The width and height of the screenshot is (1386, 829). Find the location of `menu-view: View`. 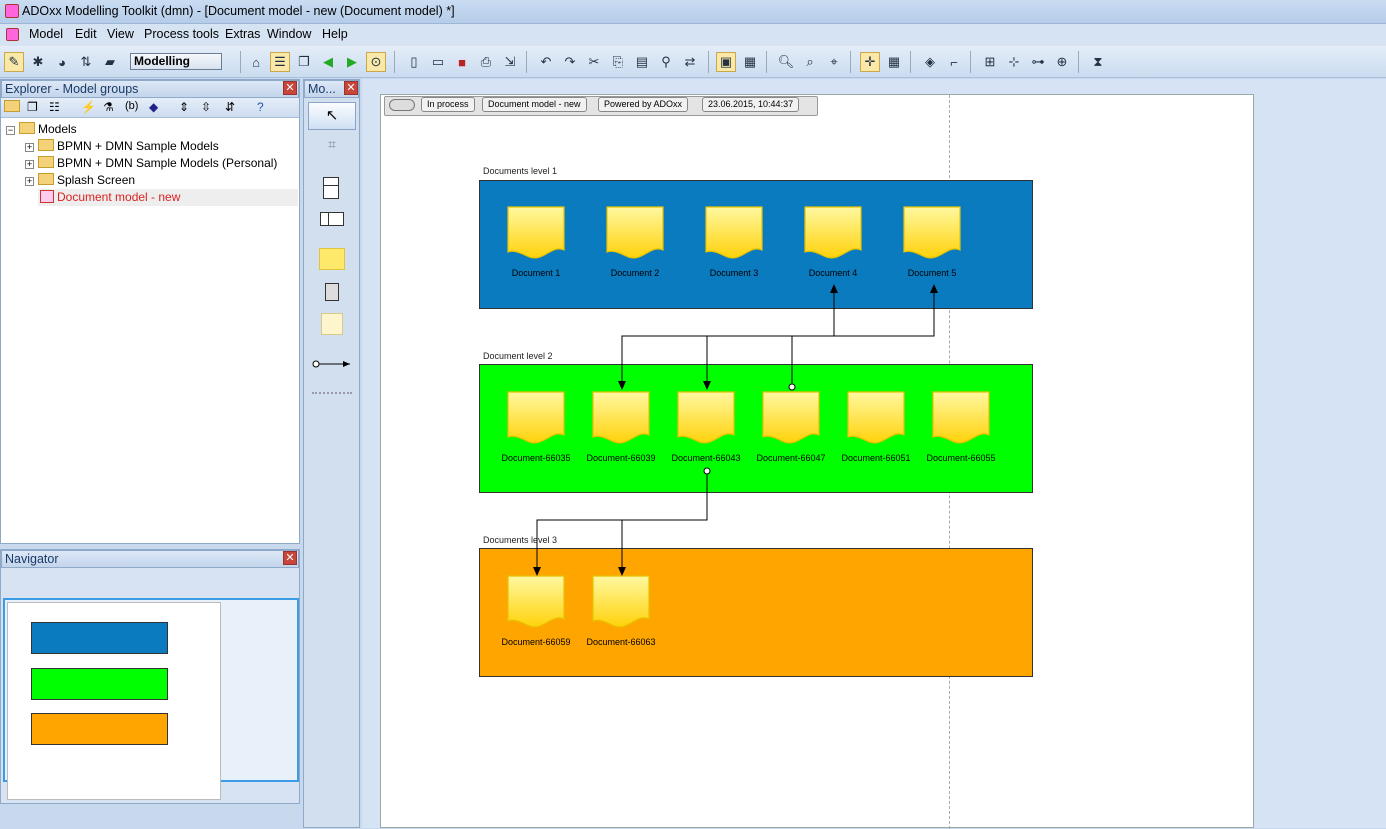

menu-view: View is located at coordinates (120, 34).